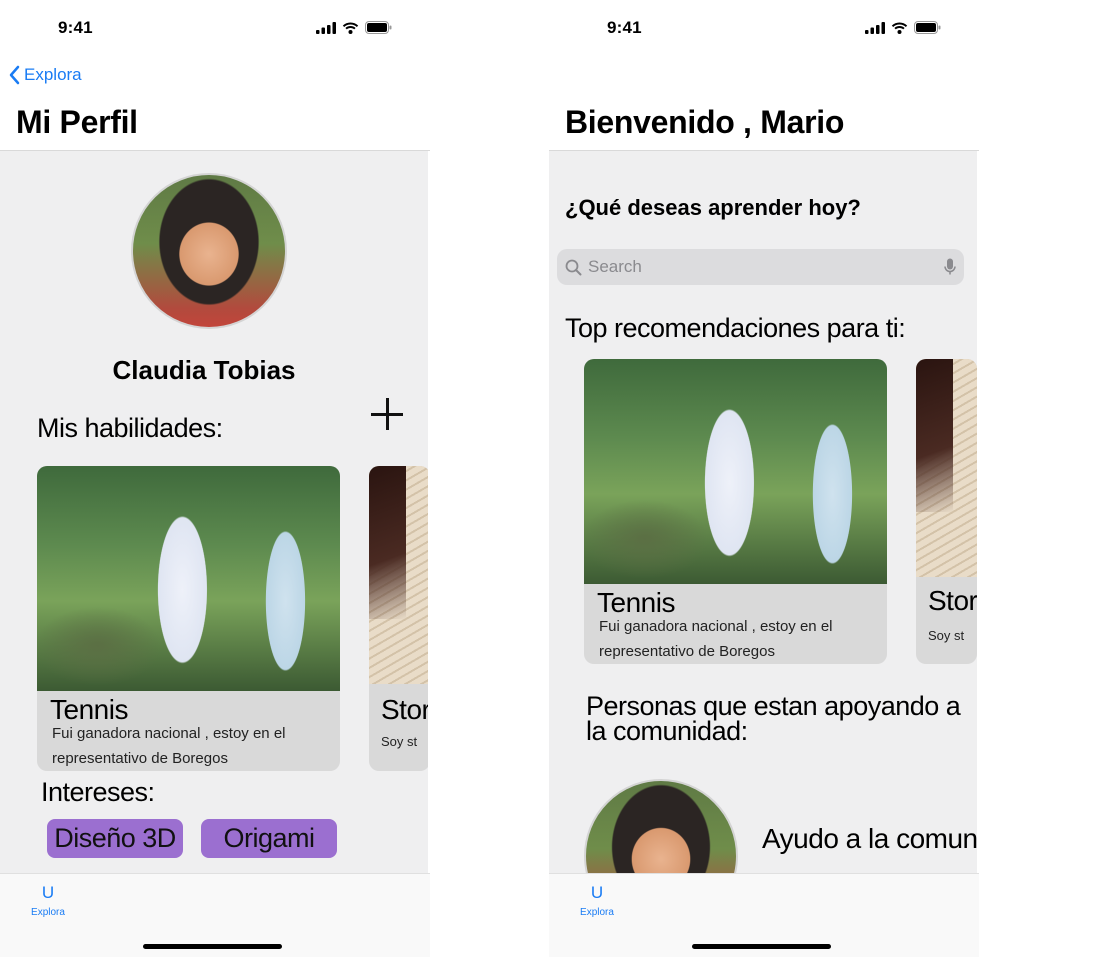  I want to click on recommendation-desc-line2: representativo de Boregos, so click(687, 651).